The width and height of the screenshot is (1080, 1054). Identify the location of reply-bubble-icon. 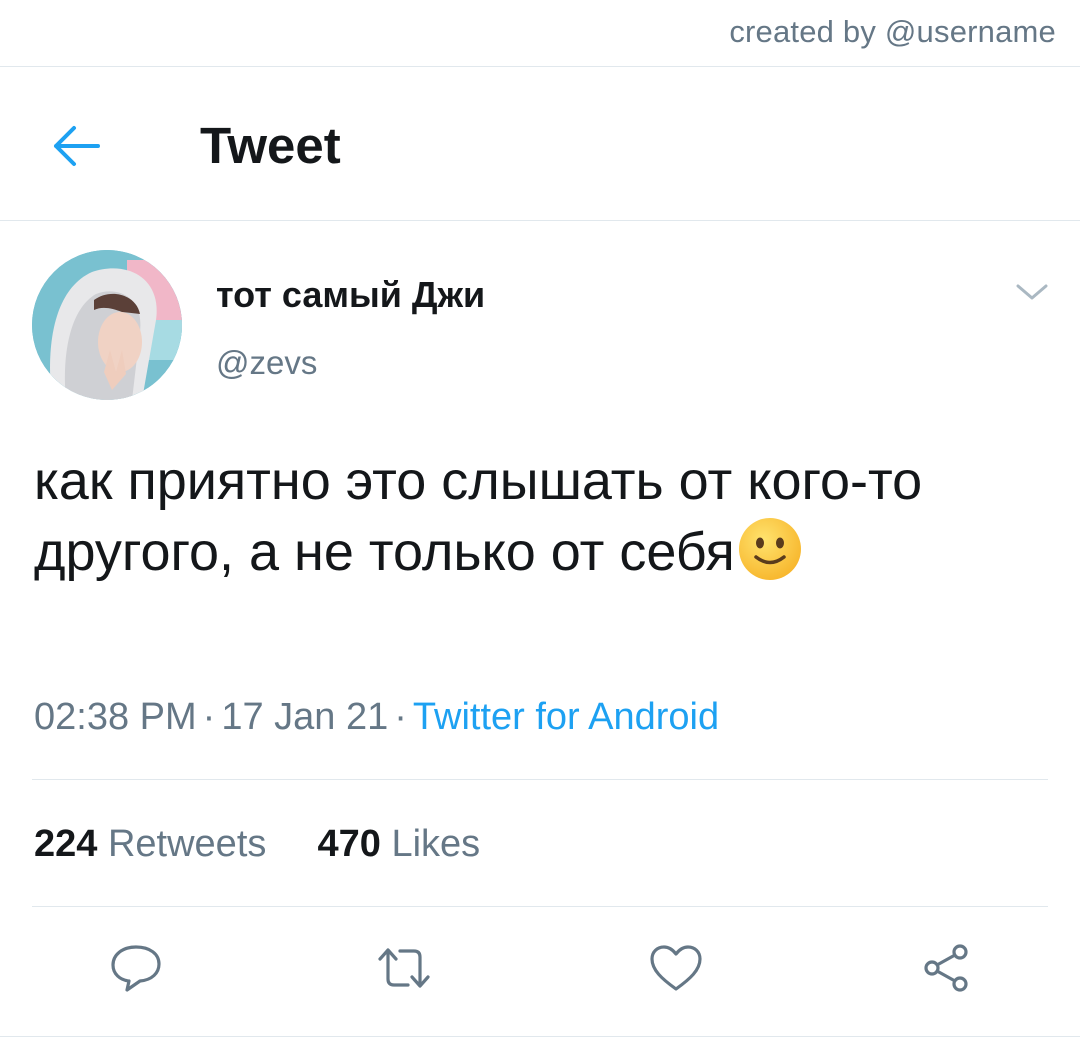
(136, 968).